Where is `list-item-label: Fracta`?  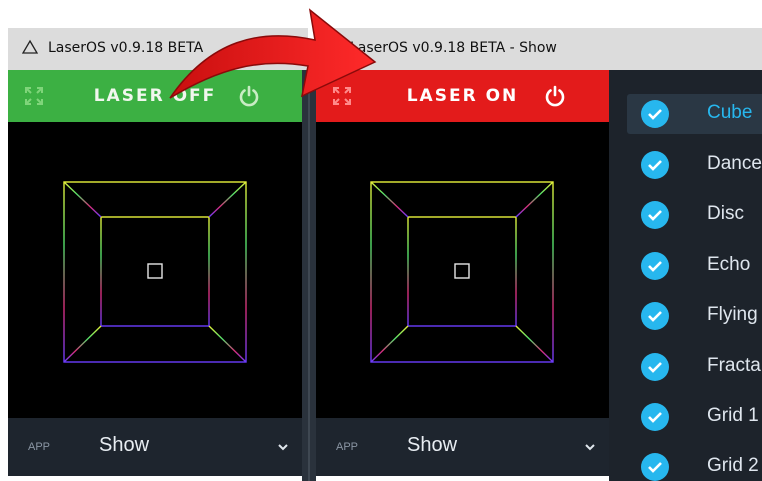
list-item-label: Fracta is located at coordinates (734, 365).